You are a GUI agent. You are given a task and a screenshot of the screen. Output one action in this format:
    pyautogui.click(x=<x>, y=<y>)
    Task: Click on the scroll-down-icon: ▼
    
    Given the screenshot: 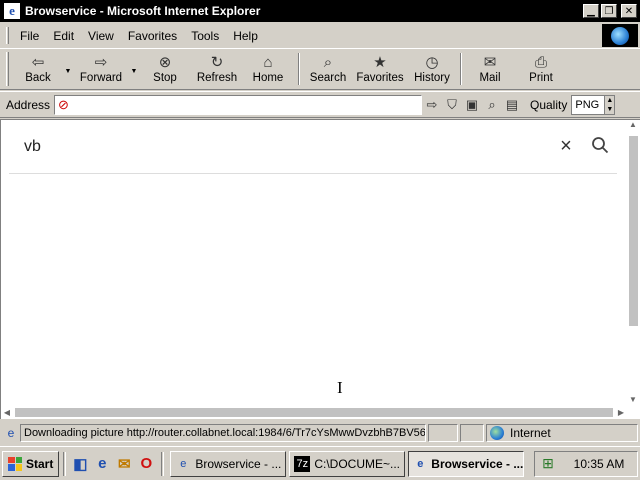 What is the action you would take?
    pyautogui.click(x=633, y=401)
    